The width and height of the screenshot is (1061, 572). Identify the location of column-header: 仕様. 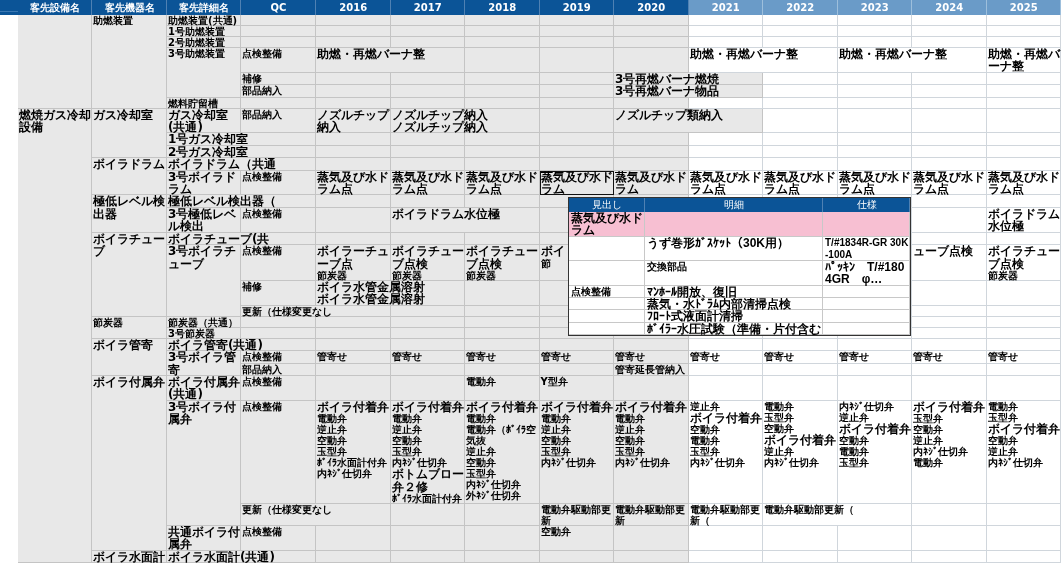
(866, 205).